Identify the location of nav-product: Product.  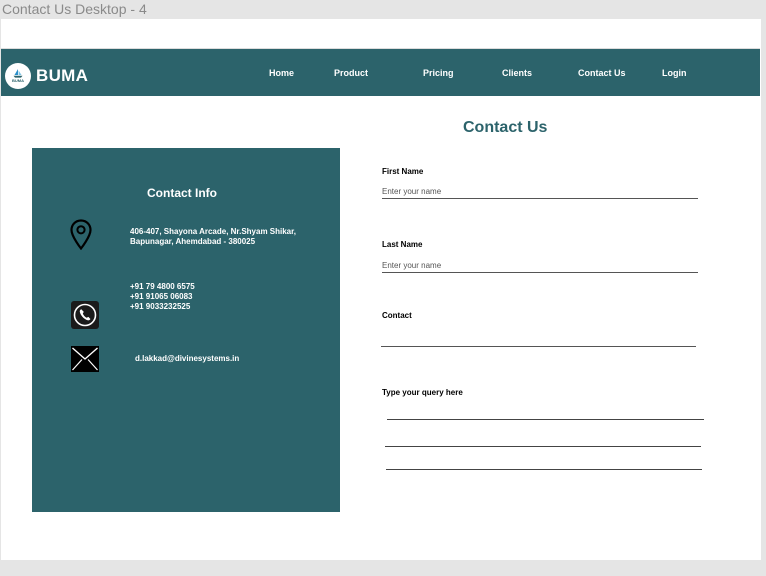
(351, 73).